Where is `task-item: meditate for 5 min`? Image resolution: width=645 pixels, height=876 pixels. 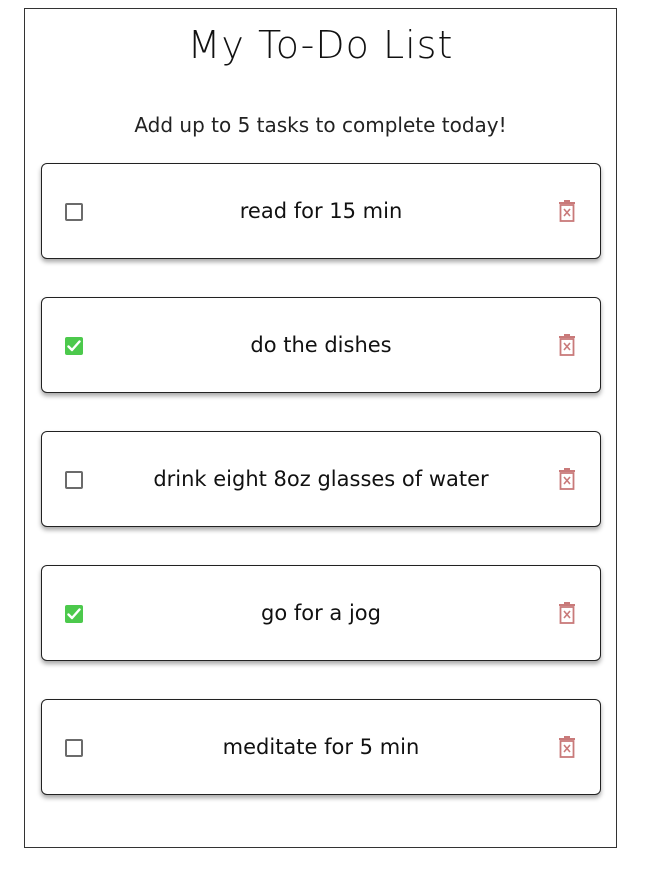
task-item: meditate for 5 min is located at coordinates (321, 747).